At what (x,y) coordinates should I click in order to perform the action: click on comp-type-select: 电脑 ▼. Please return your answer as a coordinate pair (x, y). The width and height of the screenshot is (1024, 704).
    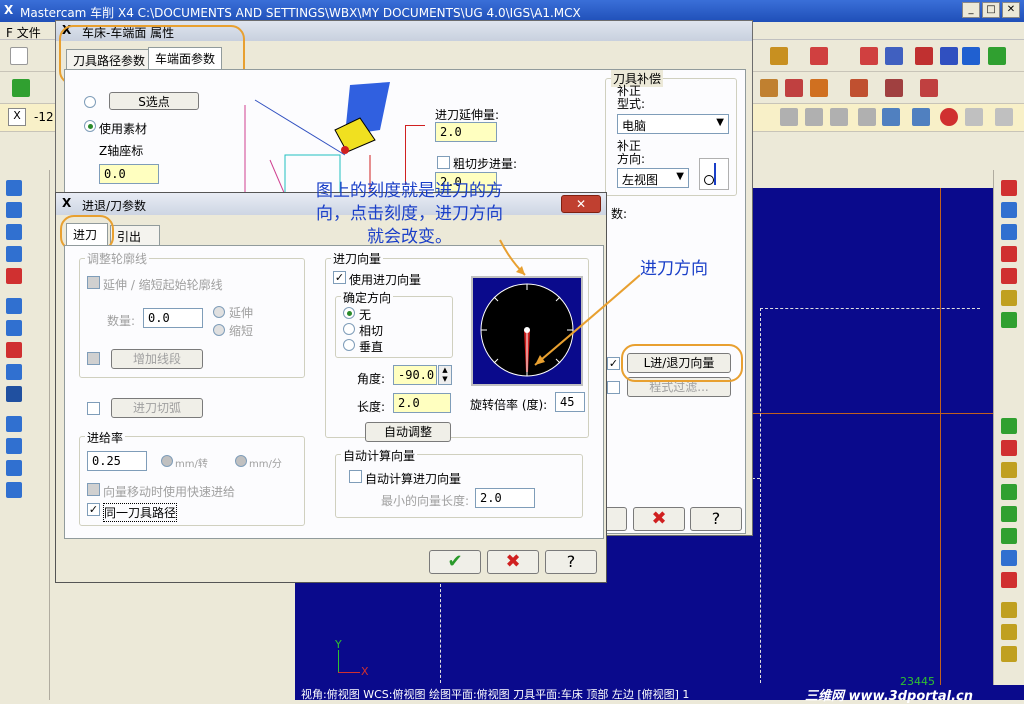
    Looking at the image, I should click on (673, 124).